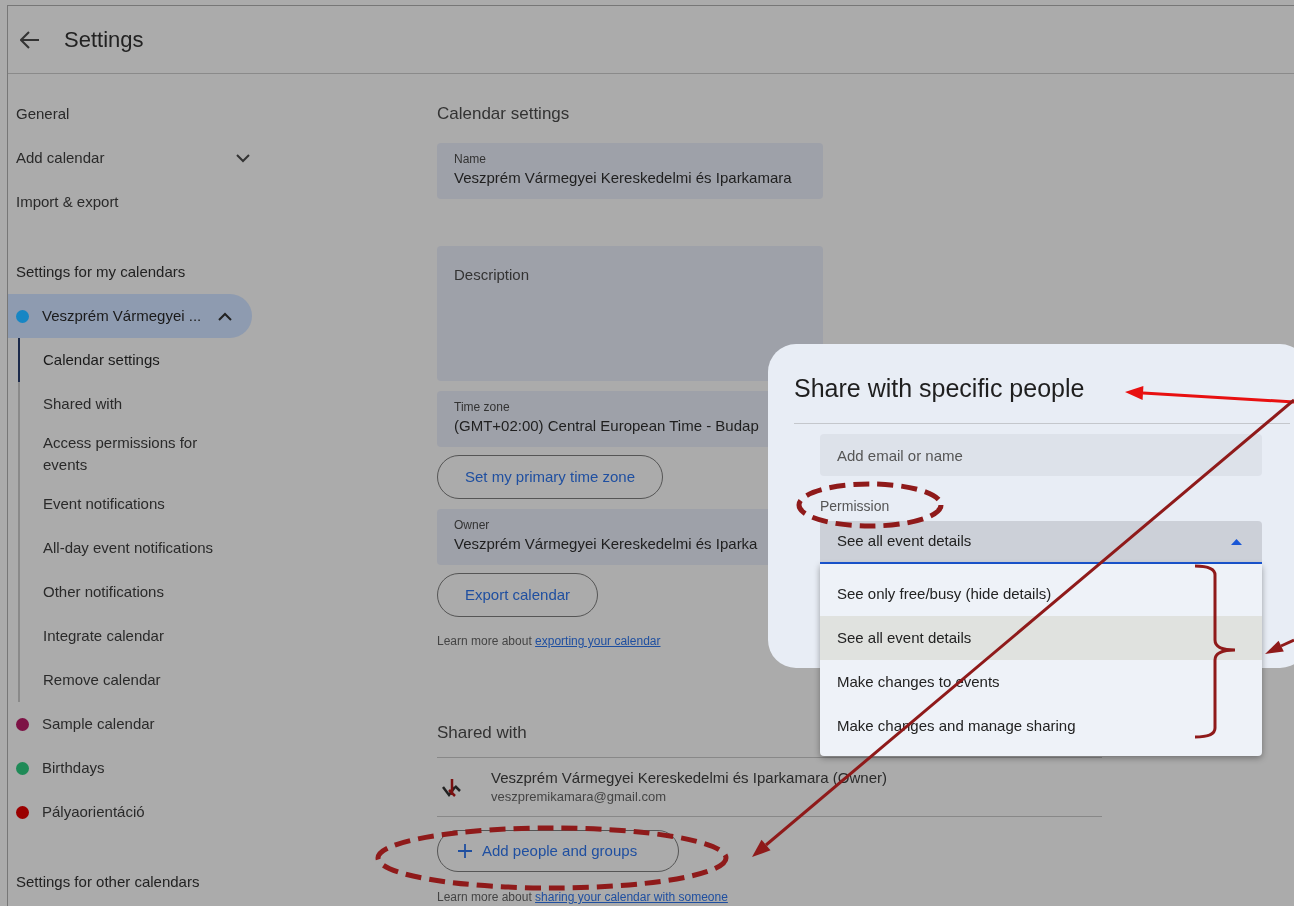 The width and height of the screenshot is (1294, 906). Describe the element at coordinates (503, 114) in the screenshot. I see `section-title: Calendar settings` at that location.